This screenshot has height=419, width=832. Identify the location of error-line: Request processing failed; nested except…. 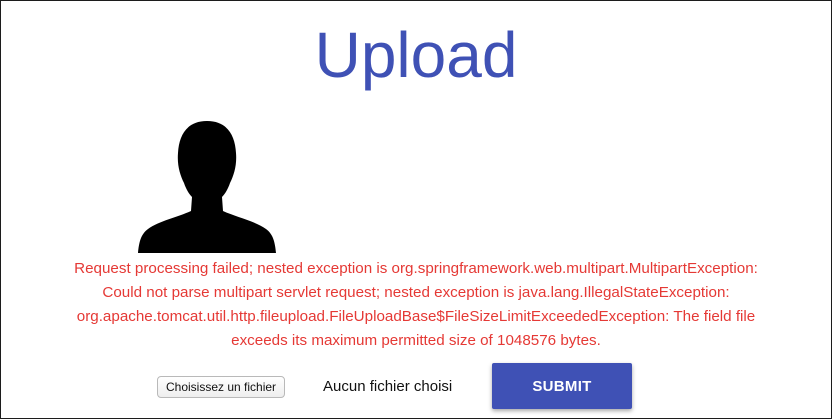
(416, 268).